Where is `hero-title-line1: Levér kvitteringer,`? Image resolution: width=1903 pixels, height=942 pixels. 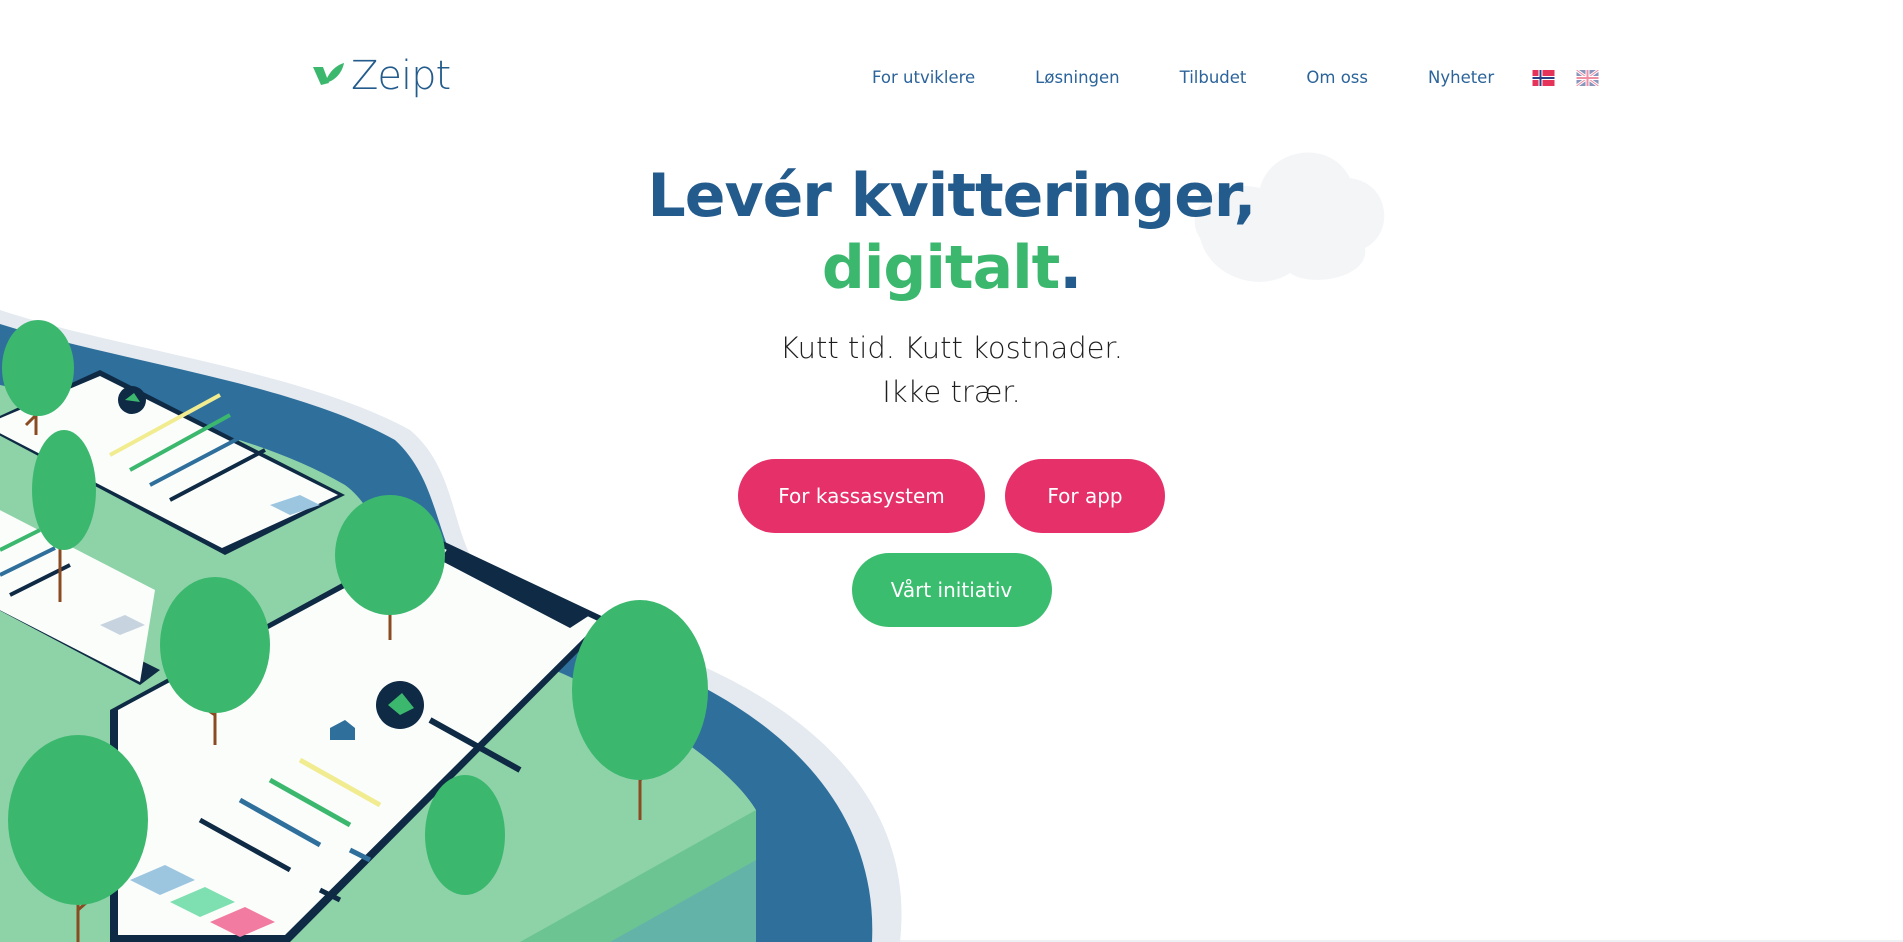 hero-title-line1: Levér kvitteringer, is located at coordinates (952, 196).